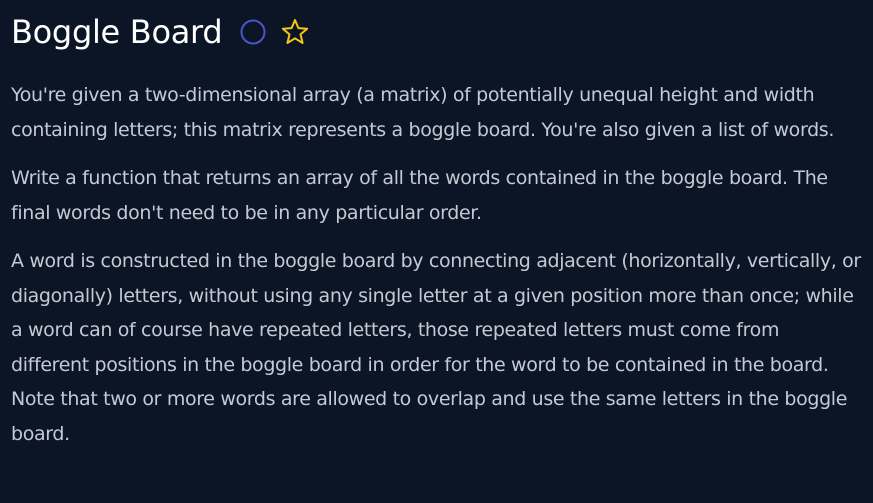 The image size is (873, 503). I want to click on circle-status-icon, so click(253, 32).